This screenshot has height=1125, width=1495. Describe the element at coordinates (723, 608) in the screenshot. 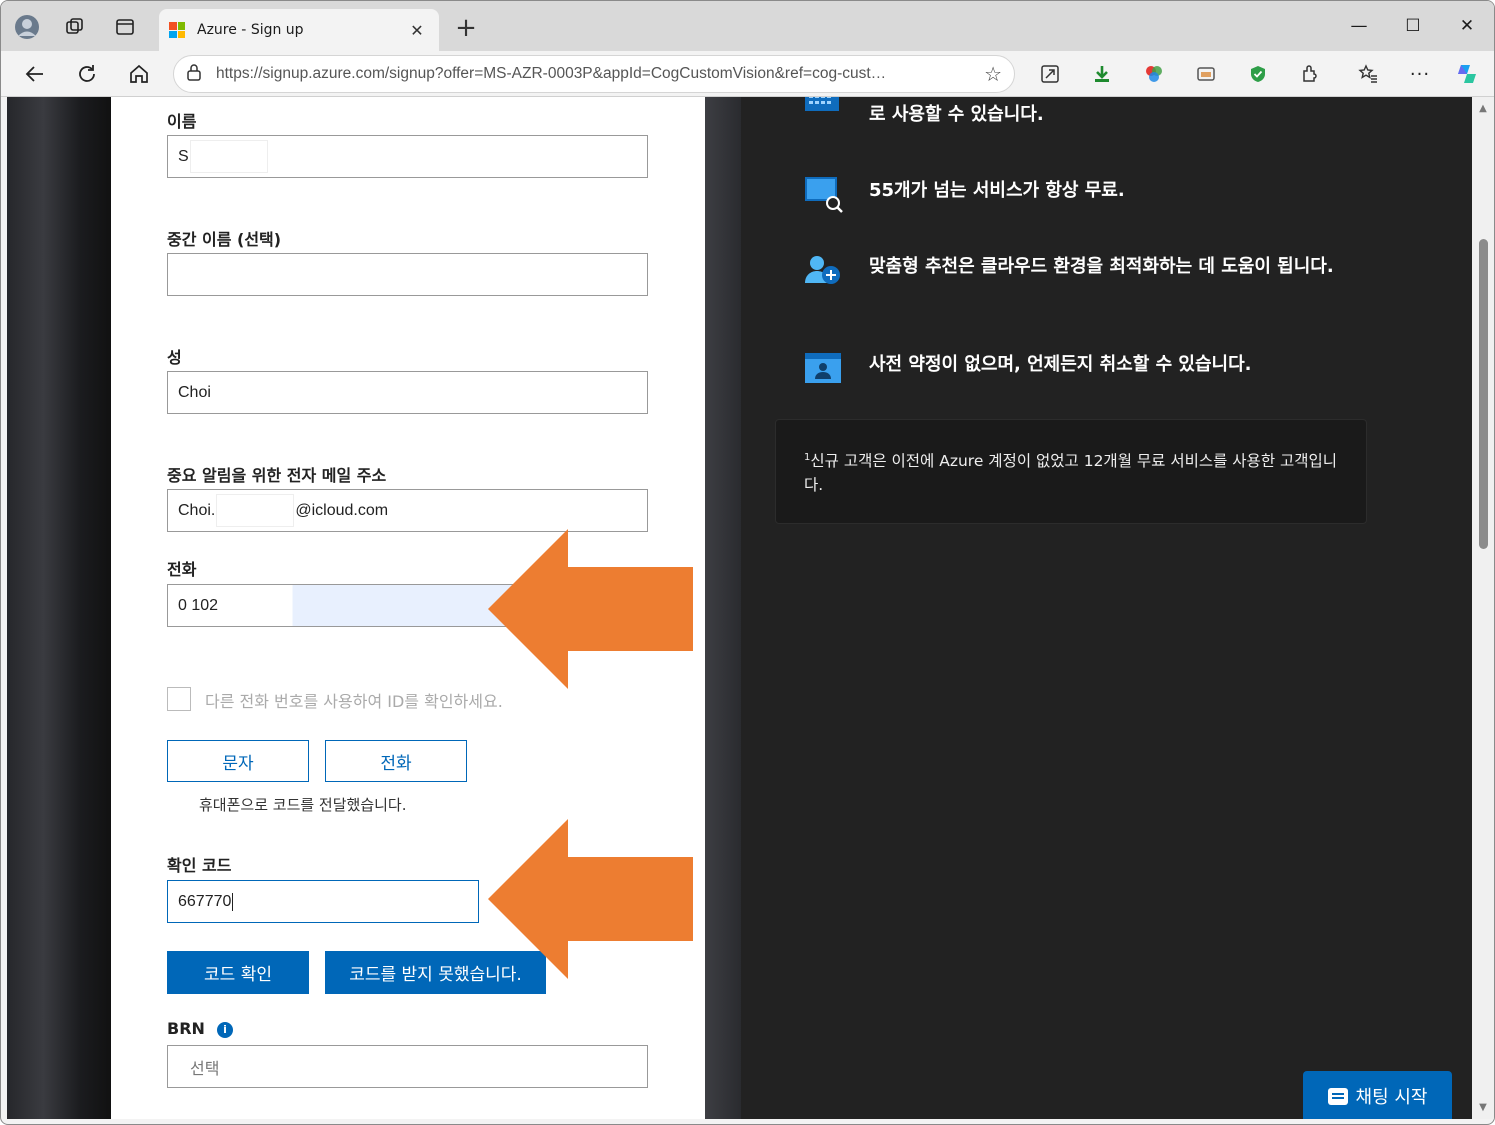

I see `divider-strip` at that location.